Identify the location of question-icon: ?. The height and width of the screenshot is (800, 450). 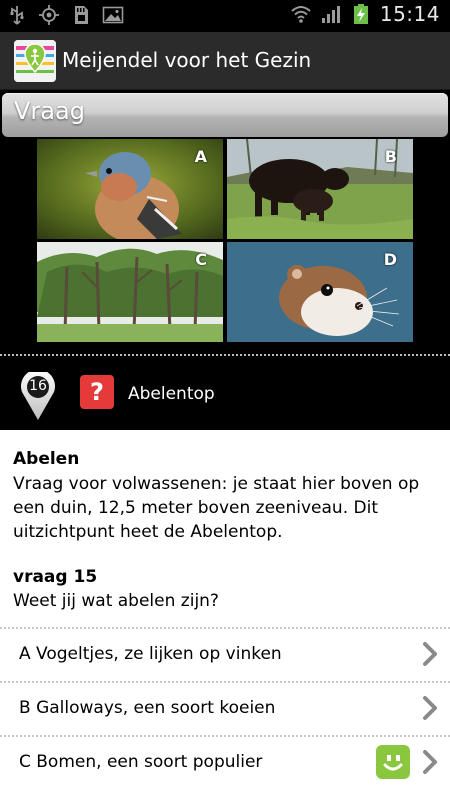
(97, 392).